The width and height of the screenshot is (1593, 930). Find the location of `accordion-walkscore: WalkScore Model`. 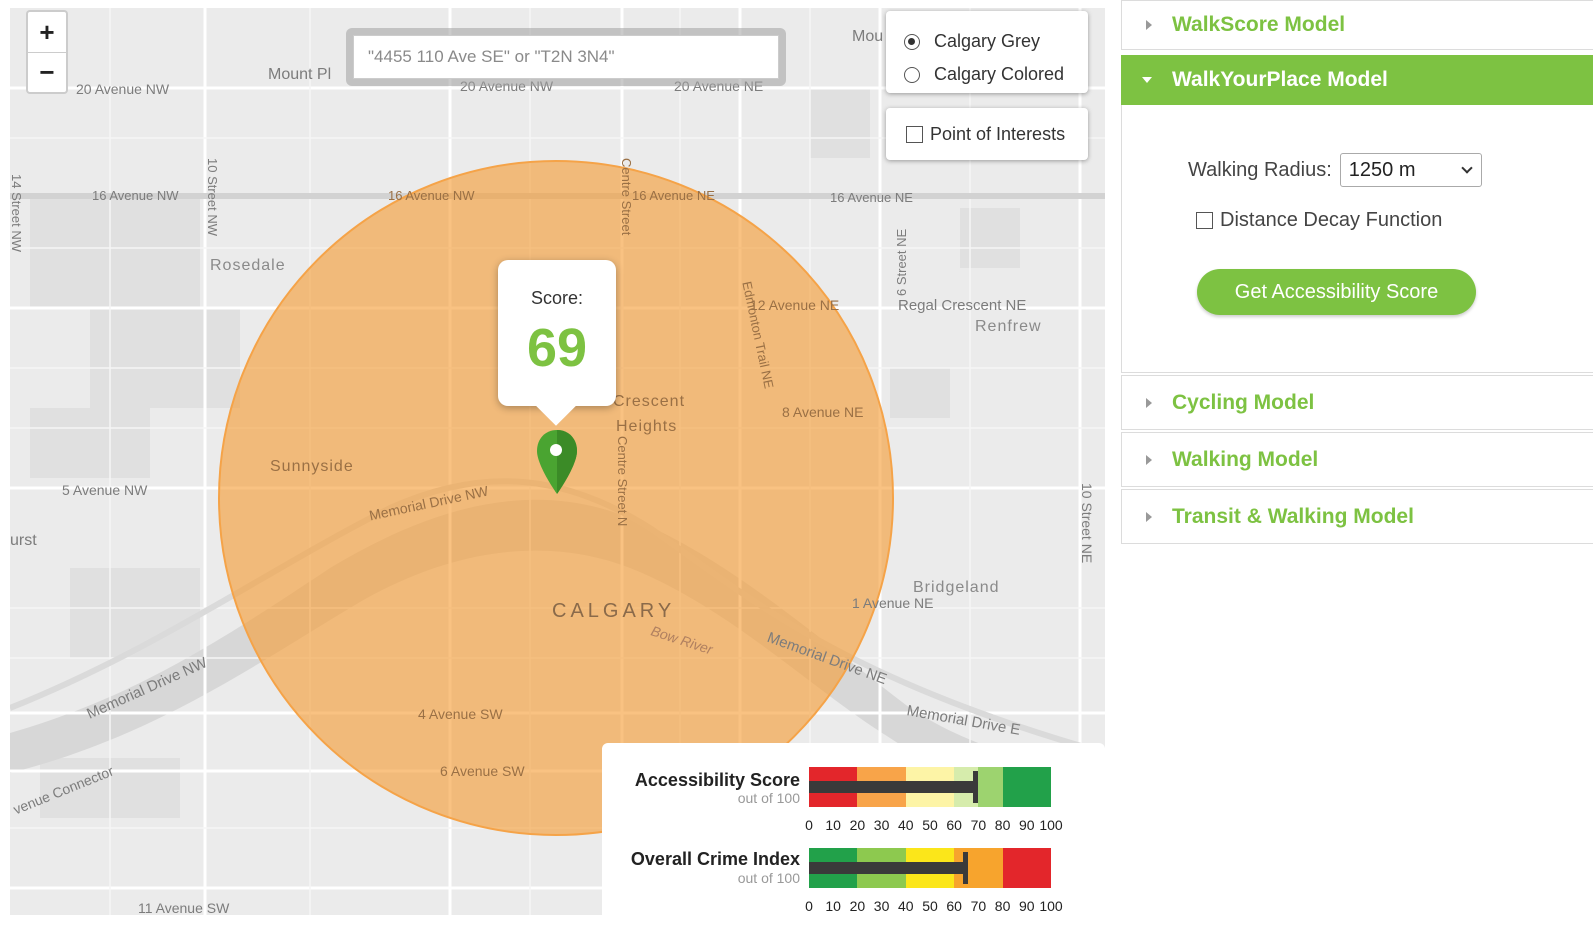

accordion-walkscore: WalkScore Model is located at coordinates (1357, 25).